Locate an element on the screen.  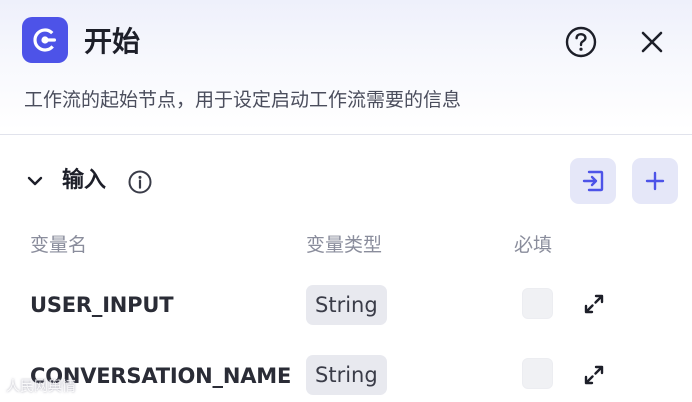
import-variables-button is located at coordinates (593, 181).